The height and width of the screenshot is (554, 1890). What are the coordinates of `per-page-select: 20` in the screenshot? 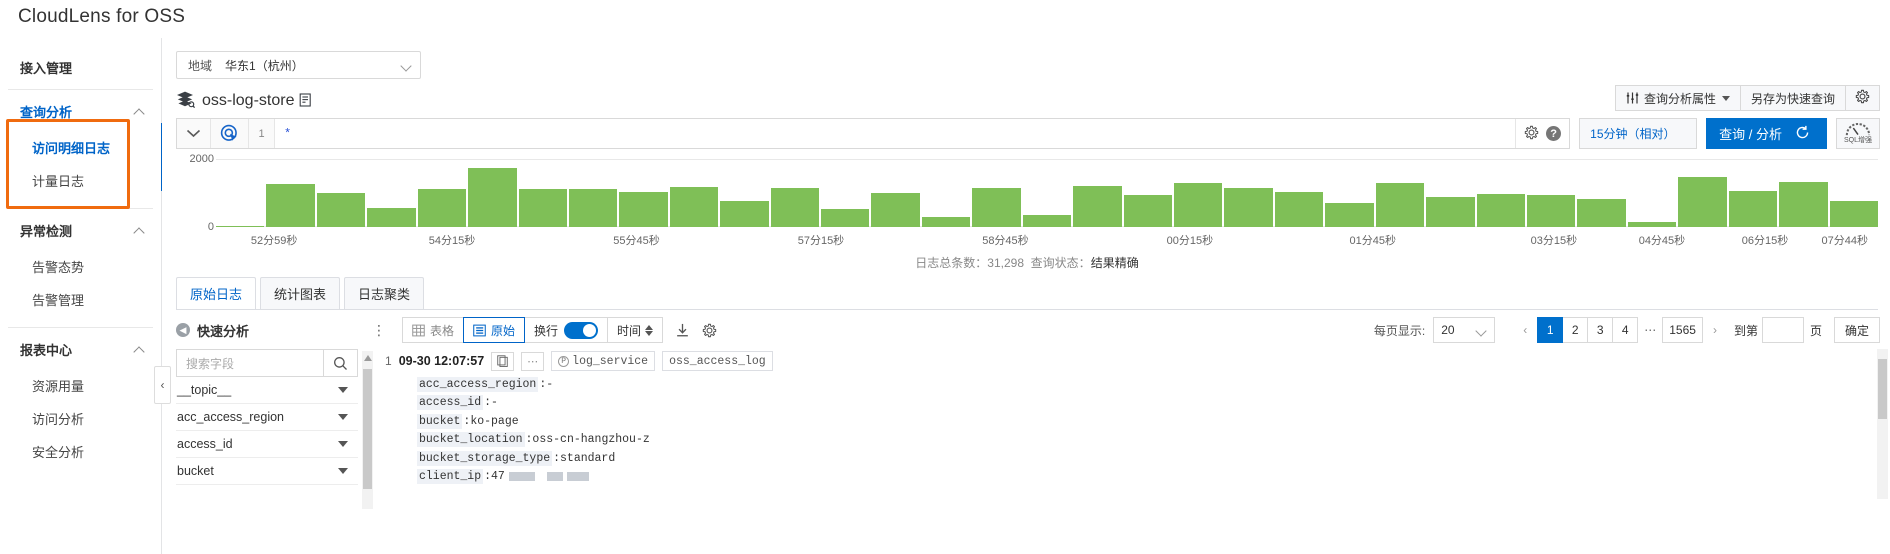 It's located at (1464, 330).